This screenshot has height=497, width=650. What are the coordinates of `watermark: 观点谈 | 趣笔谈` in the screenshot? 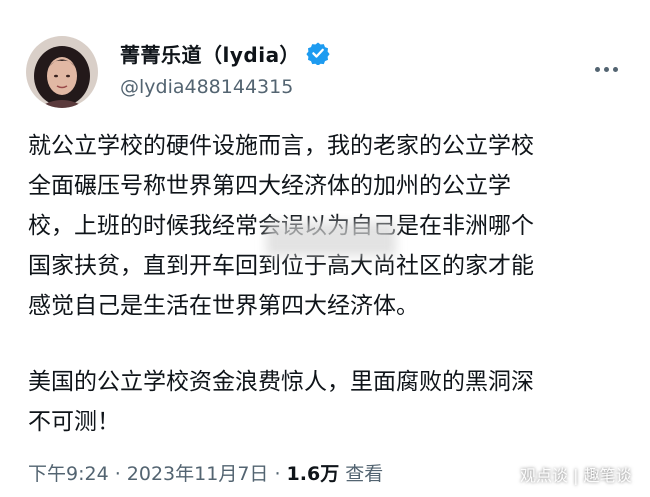 It's located at (576, 475).